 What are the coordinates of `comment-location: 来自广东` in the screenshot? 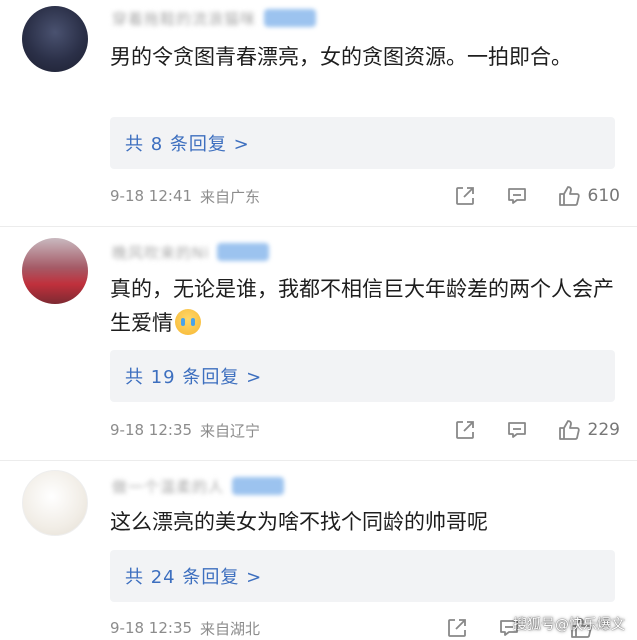 It's located at (230, 196).